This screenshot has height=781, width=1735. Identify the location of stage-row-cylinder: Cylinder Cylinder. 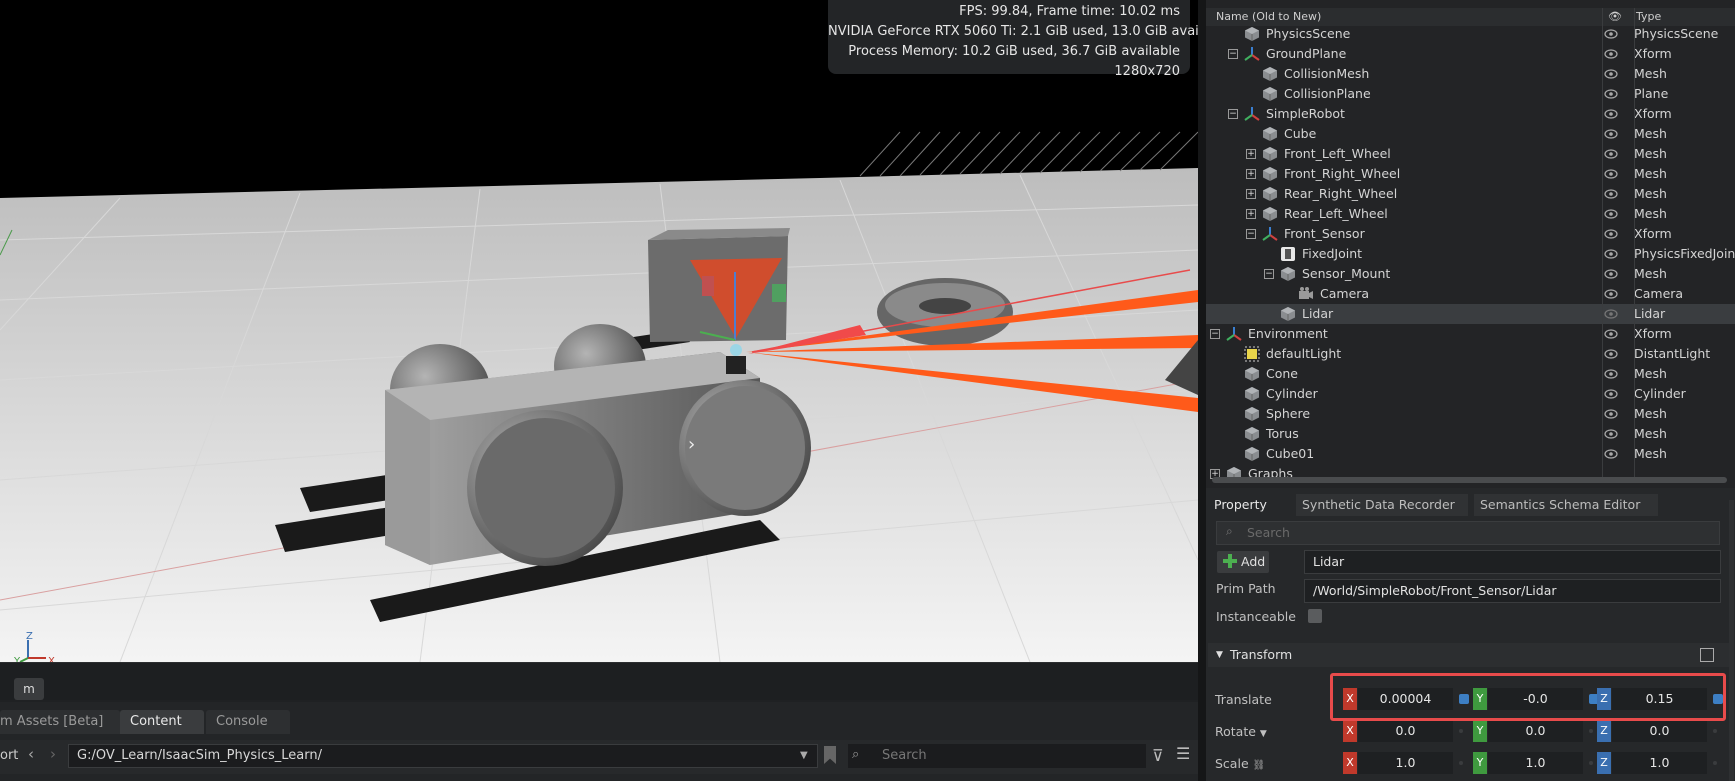
(1470, 394).